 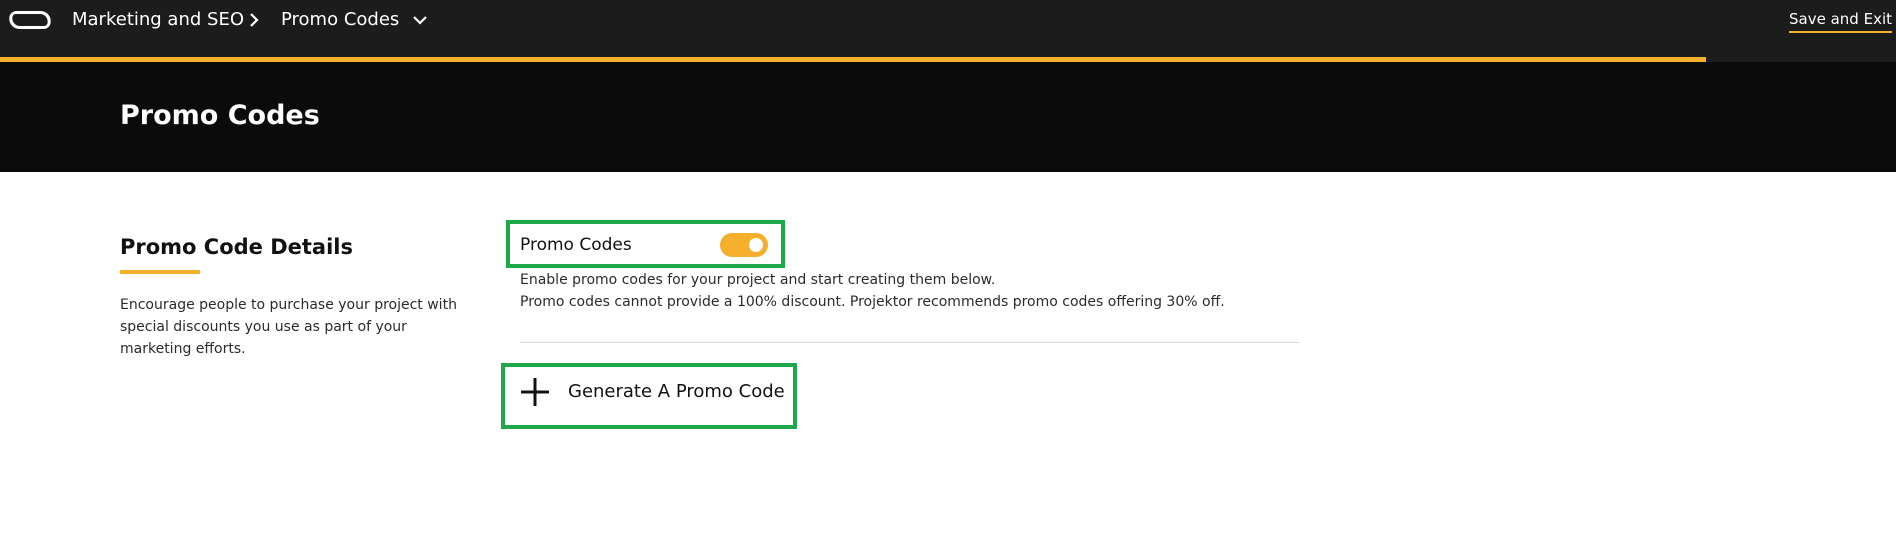 What do you see at coordinates (676, 391) in the screenshot?
I see `generate-promo-code-label: Generate A Promo Code` at bounding box center [676, 391].